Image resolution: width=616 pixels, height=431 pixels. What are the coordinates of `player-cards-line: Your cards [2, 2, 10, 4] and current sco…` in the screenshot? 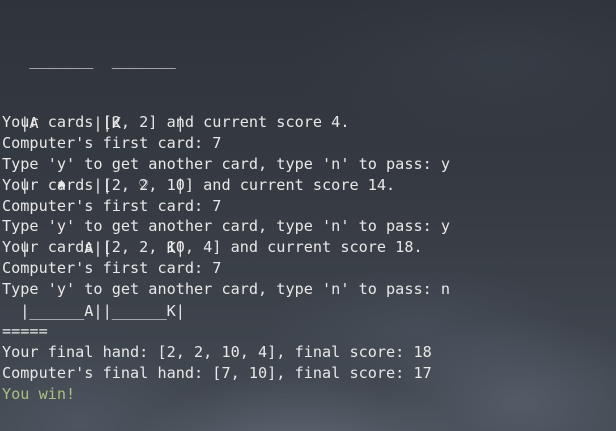 It's located at (212, 247).